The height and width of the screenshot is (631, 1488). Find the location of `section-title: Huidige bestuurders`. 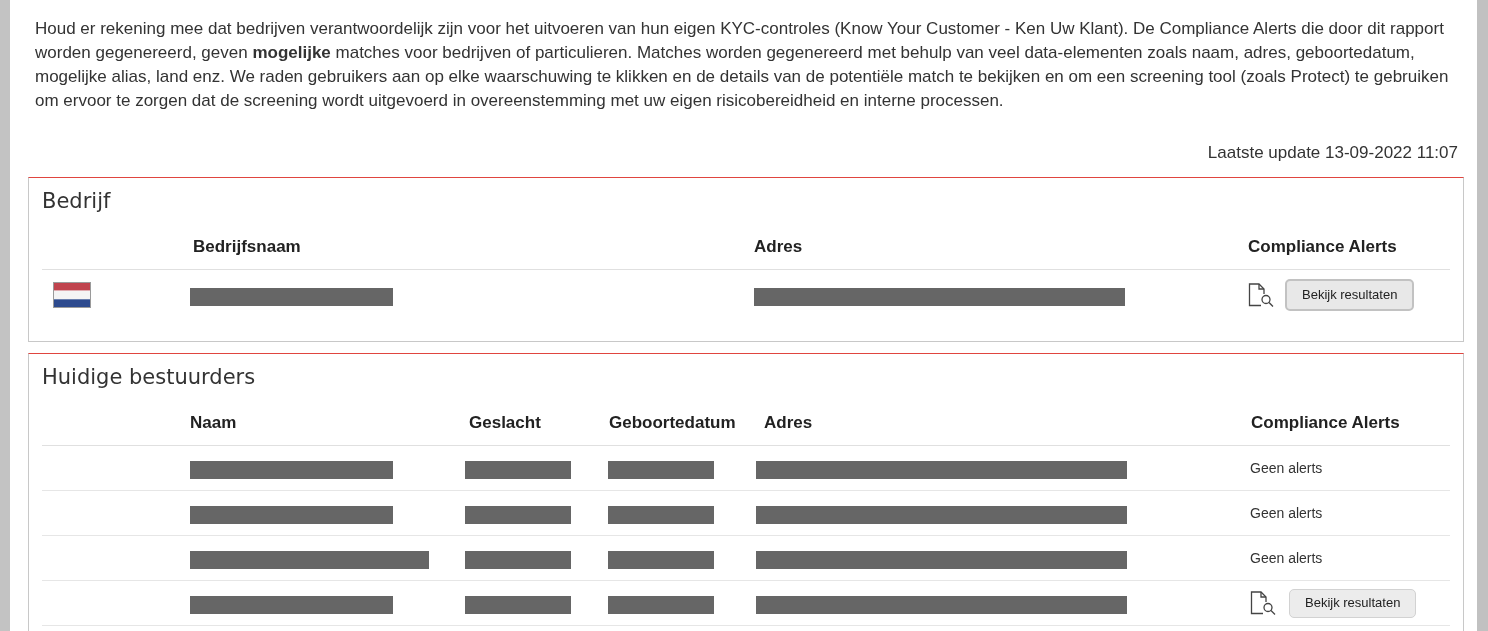

section-title: Huidige bestuurders is located at coordinates (148, 377).